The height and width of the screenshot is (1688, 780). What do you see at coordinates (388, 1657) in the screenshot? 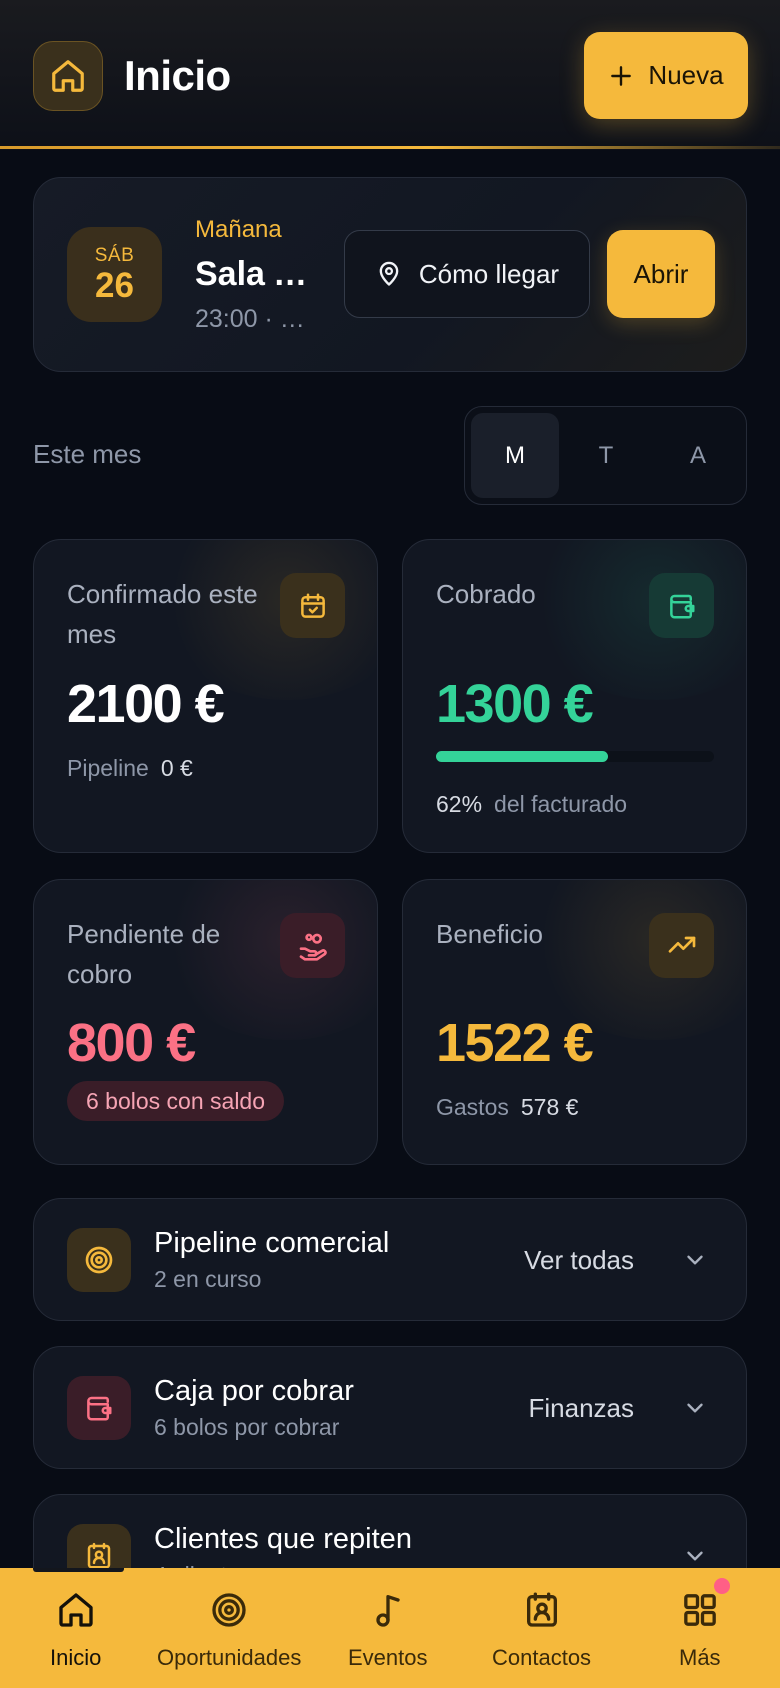
I see `nav-label: Eventos` at bounding box center [388, 1657].